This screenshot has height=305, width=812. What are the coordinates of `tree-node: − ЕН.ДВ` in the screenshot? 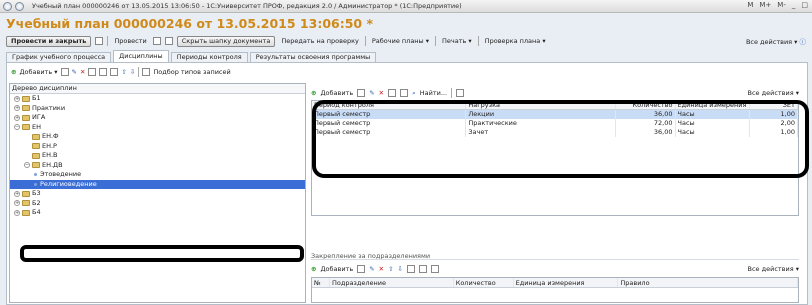 It's located at (157, 166).